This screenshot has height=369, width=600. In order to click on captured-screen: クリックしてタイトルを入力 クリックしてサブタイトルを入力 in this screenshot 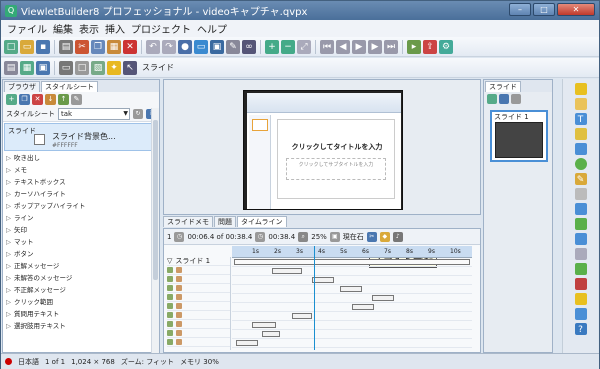, I will do `click(323, 150)`.